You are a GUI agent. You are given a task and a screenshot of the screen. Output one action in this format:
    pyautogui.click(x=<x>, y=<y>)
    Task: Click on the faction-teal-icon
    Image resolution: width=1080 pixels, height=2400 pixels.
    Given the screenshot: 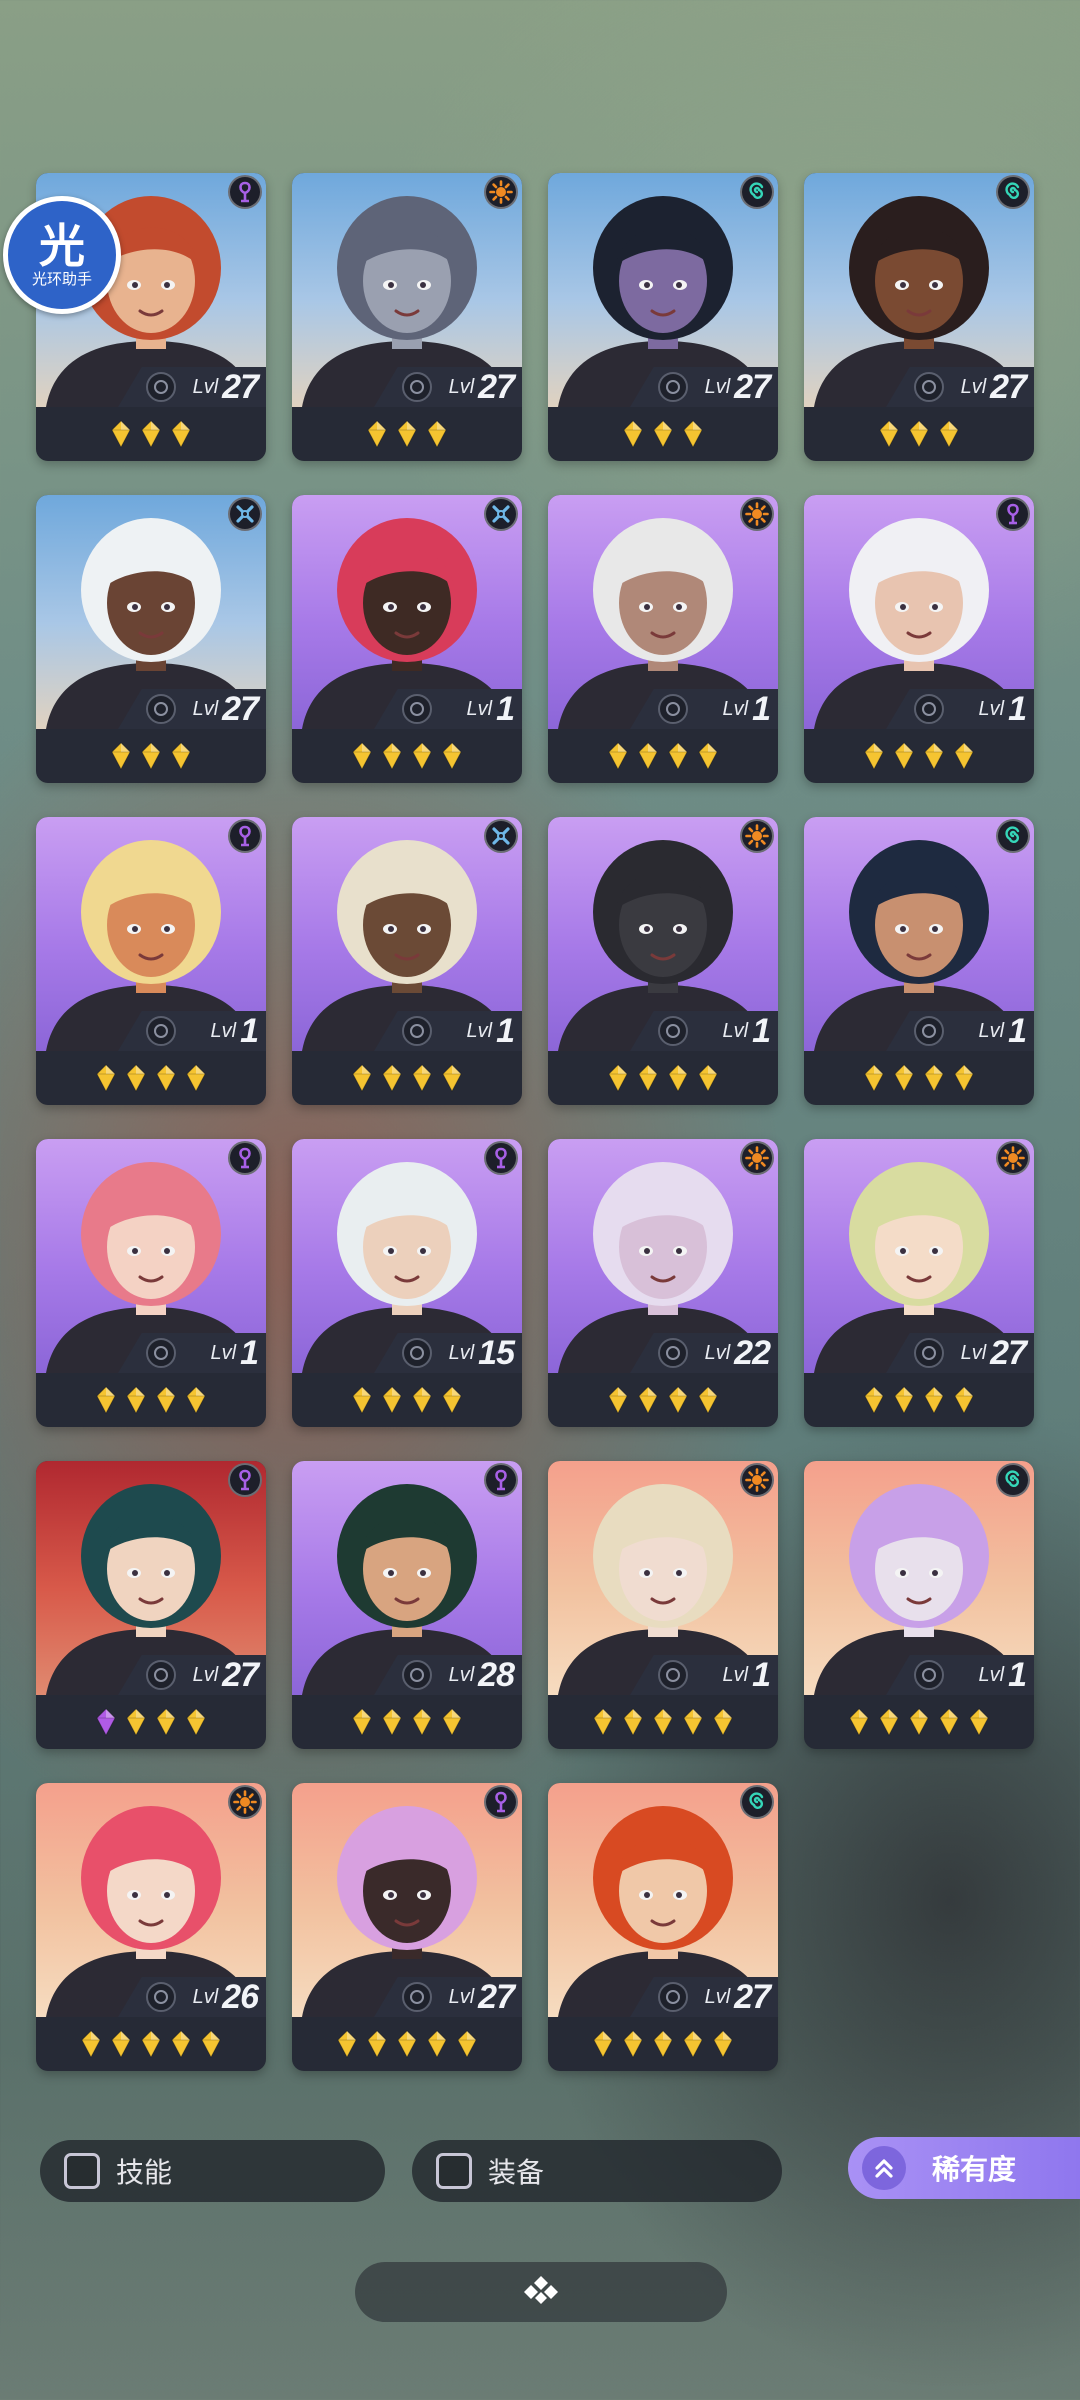 What is the action you would take?
    pyautogui.click(x=757, y=192)
    